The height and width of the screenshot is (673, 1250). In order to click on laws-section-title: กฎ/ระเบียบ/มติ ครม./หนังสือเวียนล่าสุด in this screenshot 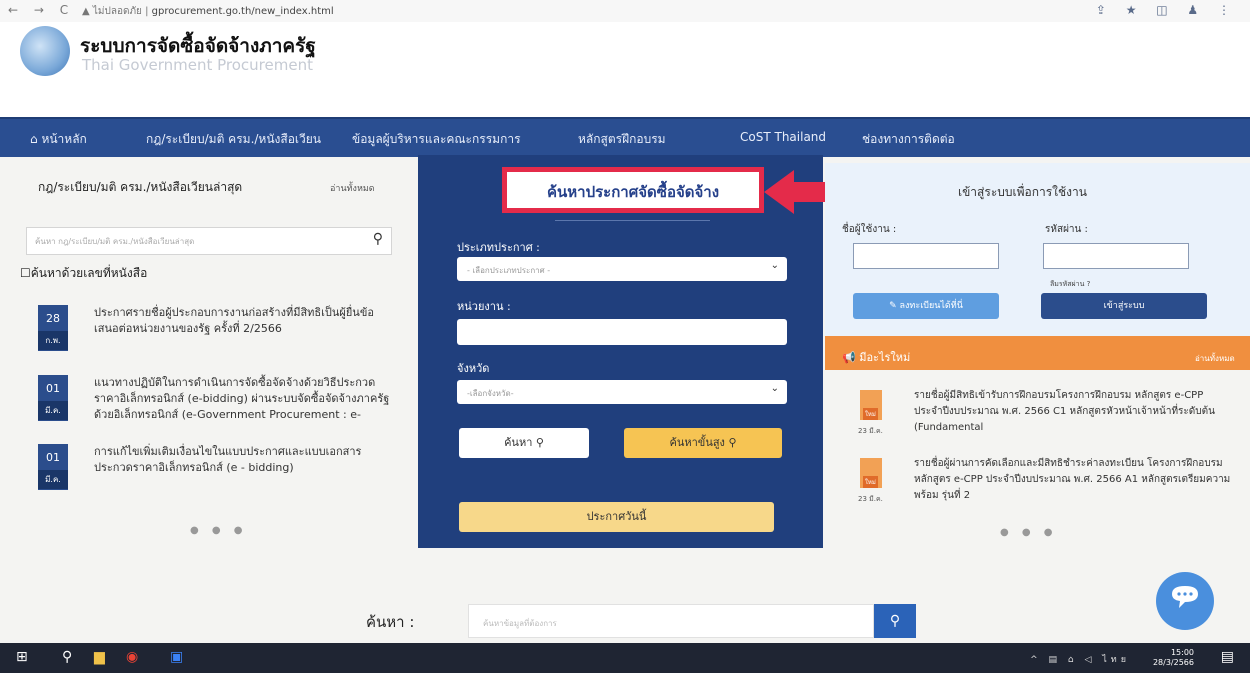, I will do `click(140, 187)`.